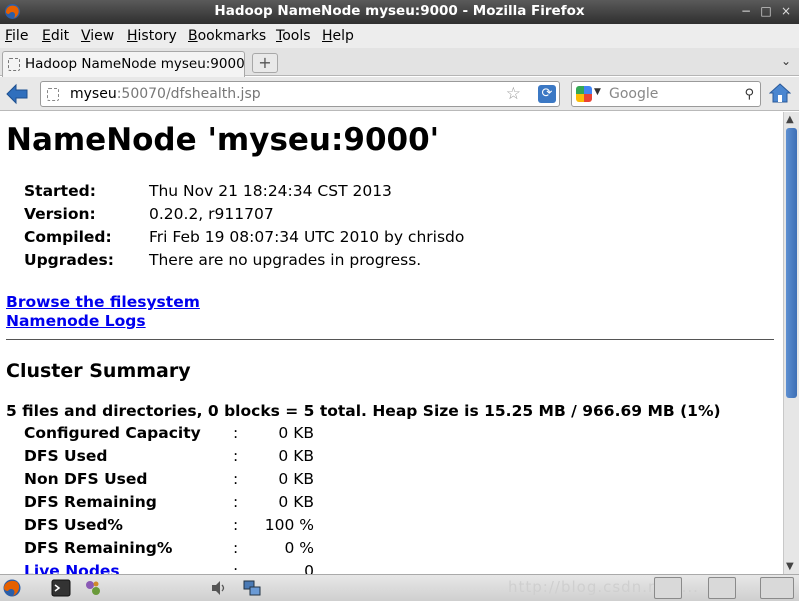 The height and width of the screenshot is (601, 799). Describe the element at coordinates (60, 191) in the screenshot. I see `info-key: Started:` at that location.